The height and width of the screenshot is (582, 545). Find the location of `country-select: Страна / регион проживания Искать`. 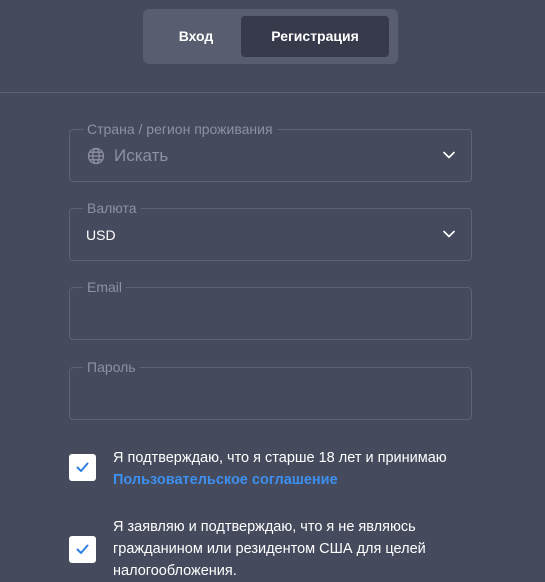

country-select: Страна / регион проживания Искать is located at coordinates (270, 151).